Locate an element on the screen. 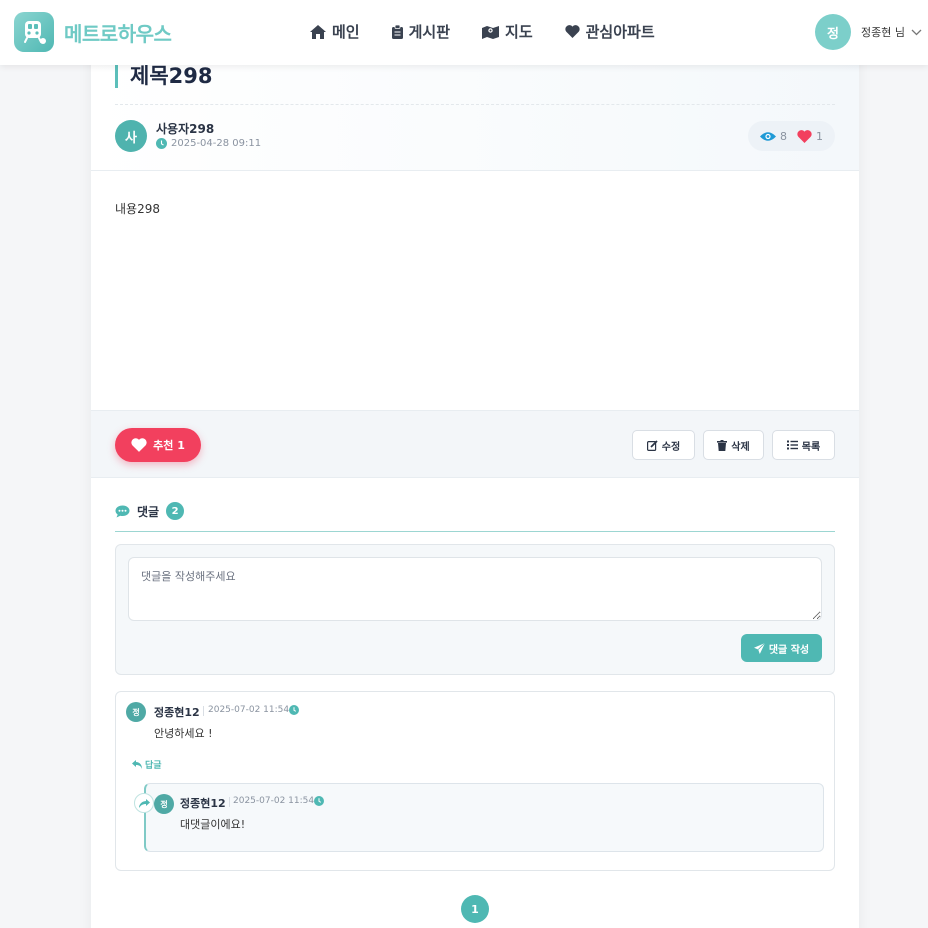  logo: 메트로하우스 is located at coordinates (93, 32).